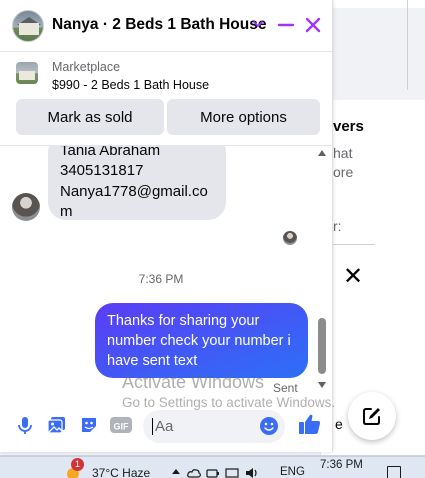 The height and width of the screenshot is (478, 425). I want to click on message-line: Nanya1778@gmail.co, so click(134, 191).